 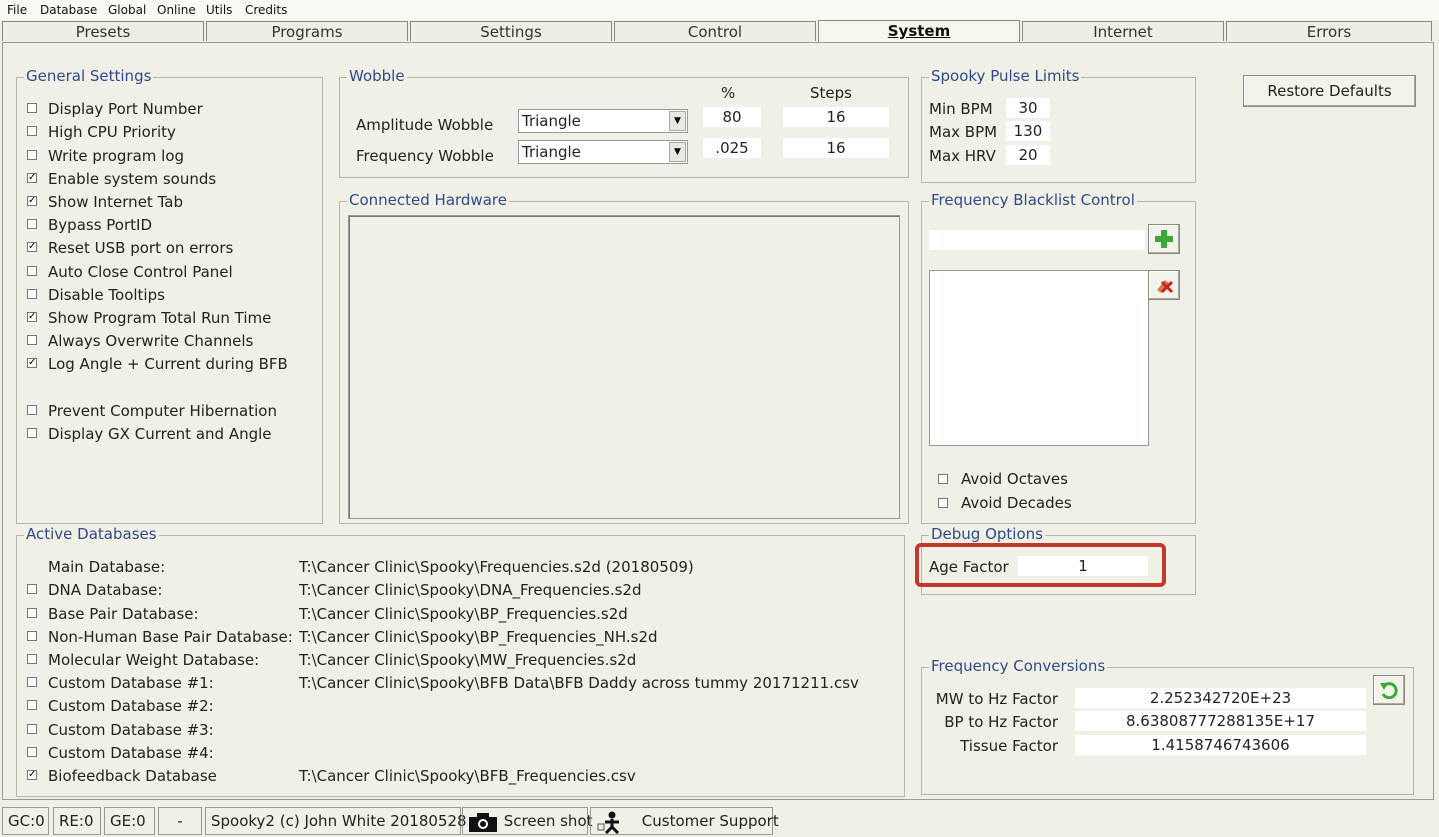 What do you see at coordinates (1001, 722) in the screenshot?
I see `bp-factor-label: BP to Hz Factor` at bounding box center [1001, 722].